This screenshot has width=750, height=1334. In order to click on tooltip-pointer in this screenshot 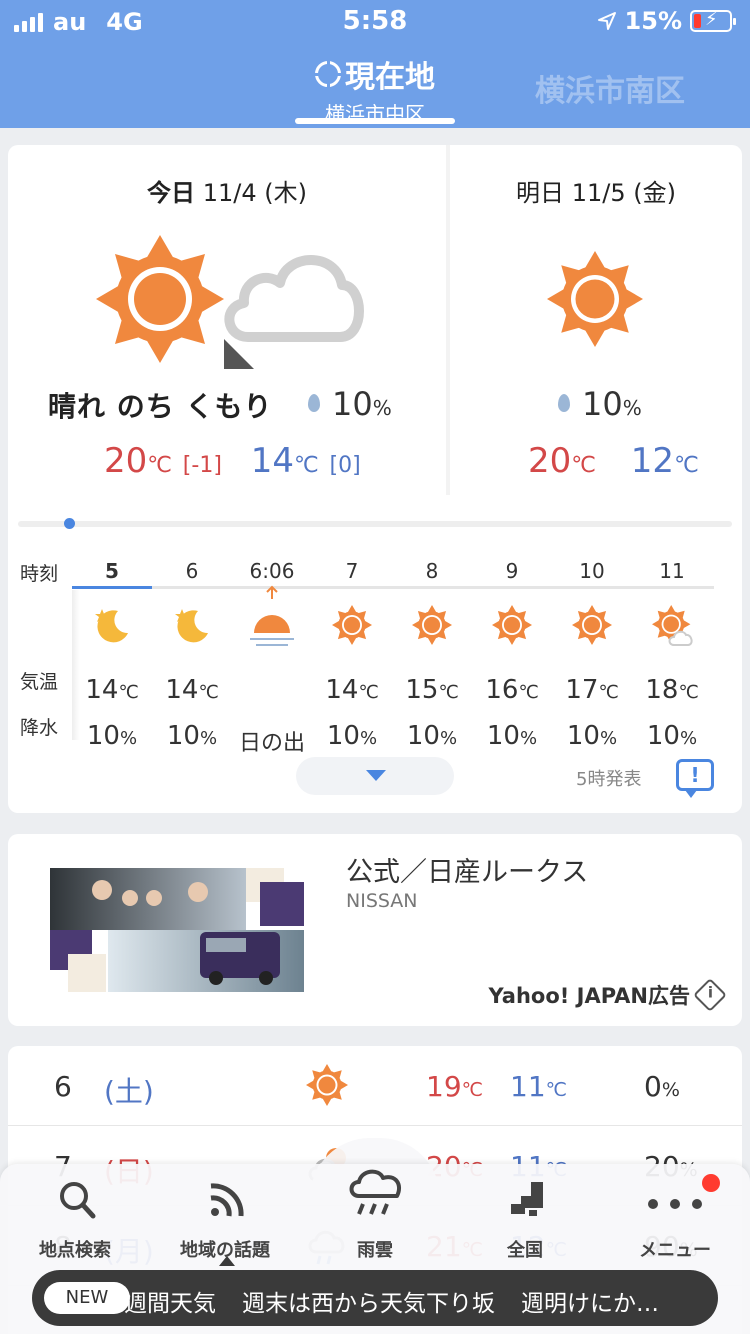, I will do `click(227, 1261)`.